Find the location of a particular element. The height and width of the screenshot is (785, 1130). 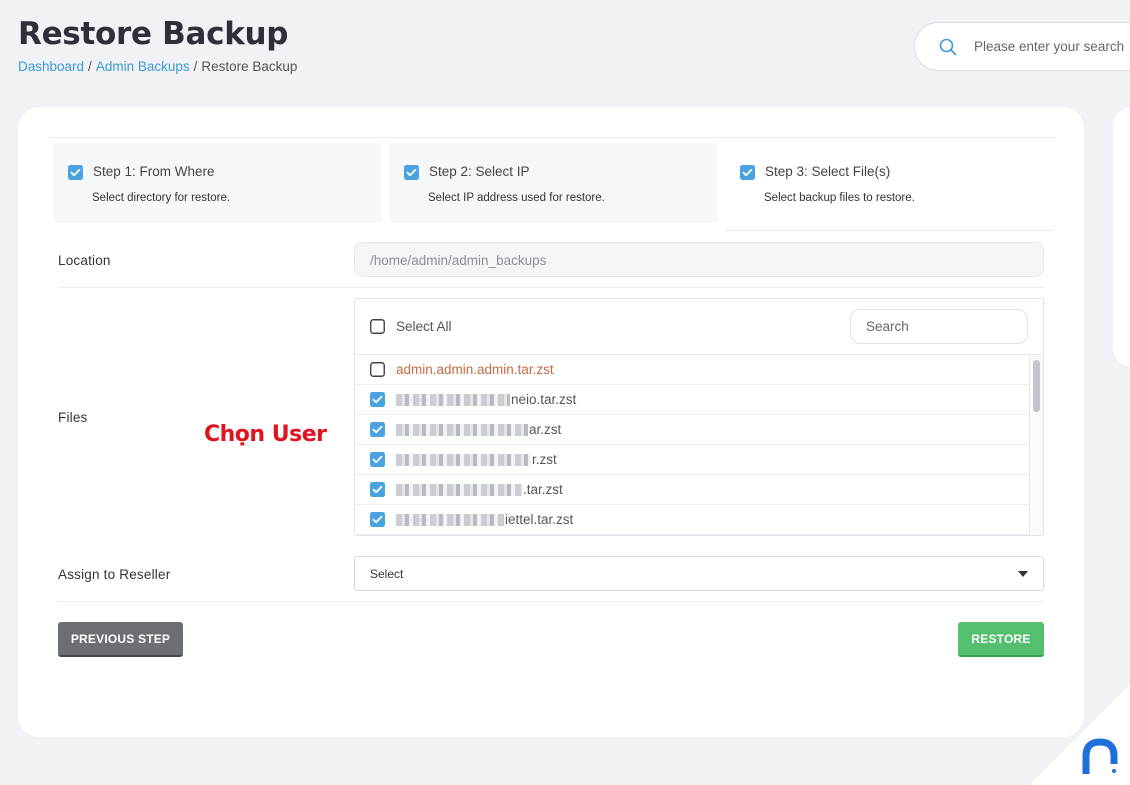

step-title: Step 3: Select File(s) is located at coordinates (828, 171).